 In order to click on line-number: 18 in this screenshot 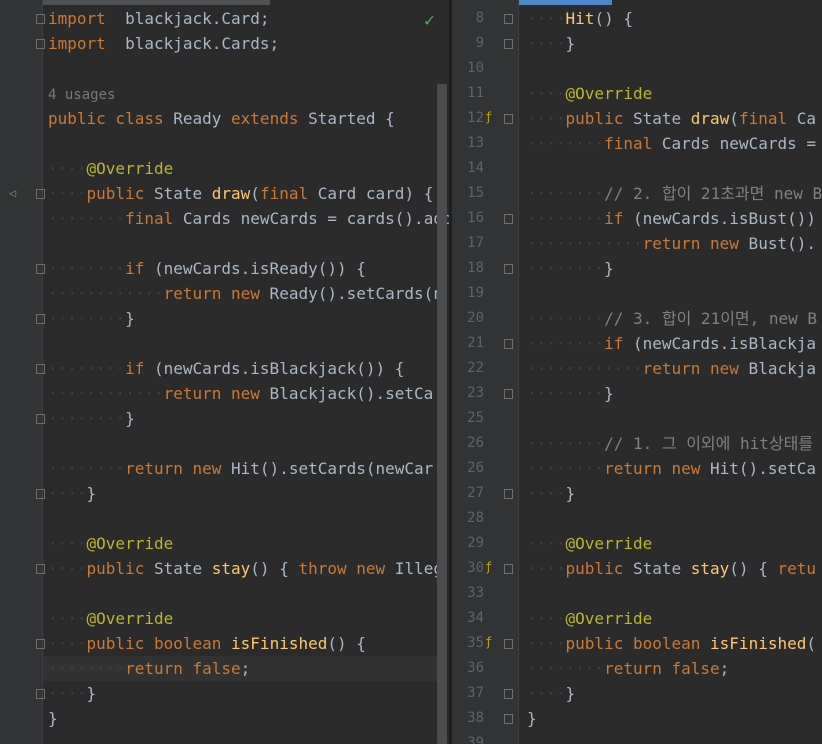, I will do `click(475, 268)`.